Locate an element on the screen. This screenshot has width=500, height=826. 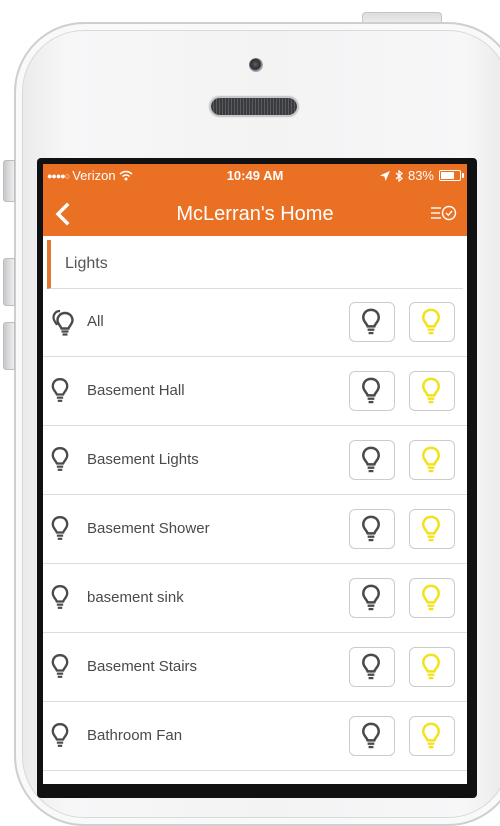
light-name: Basement Shower is located at coordinates (148, 528).